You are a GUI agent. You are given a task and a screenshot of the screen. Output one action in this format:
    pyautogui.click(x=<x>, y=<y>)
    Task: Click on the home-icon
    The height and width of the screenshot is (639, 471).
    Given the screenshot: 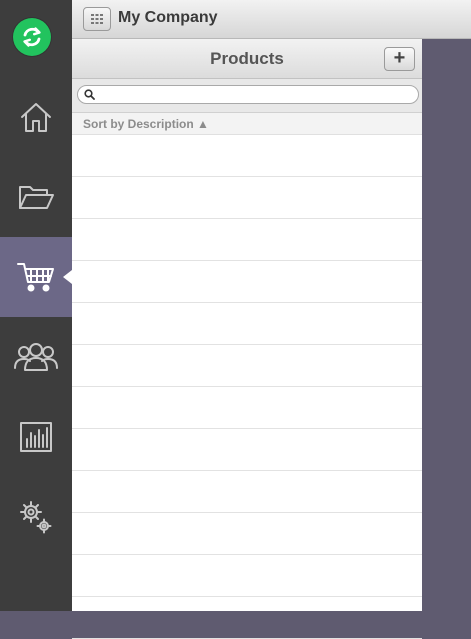 What is the action you would take?
    pyautogui.click(x=36, y=117)
    